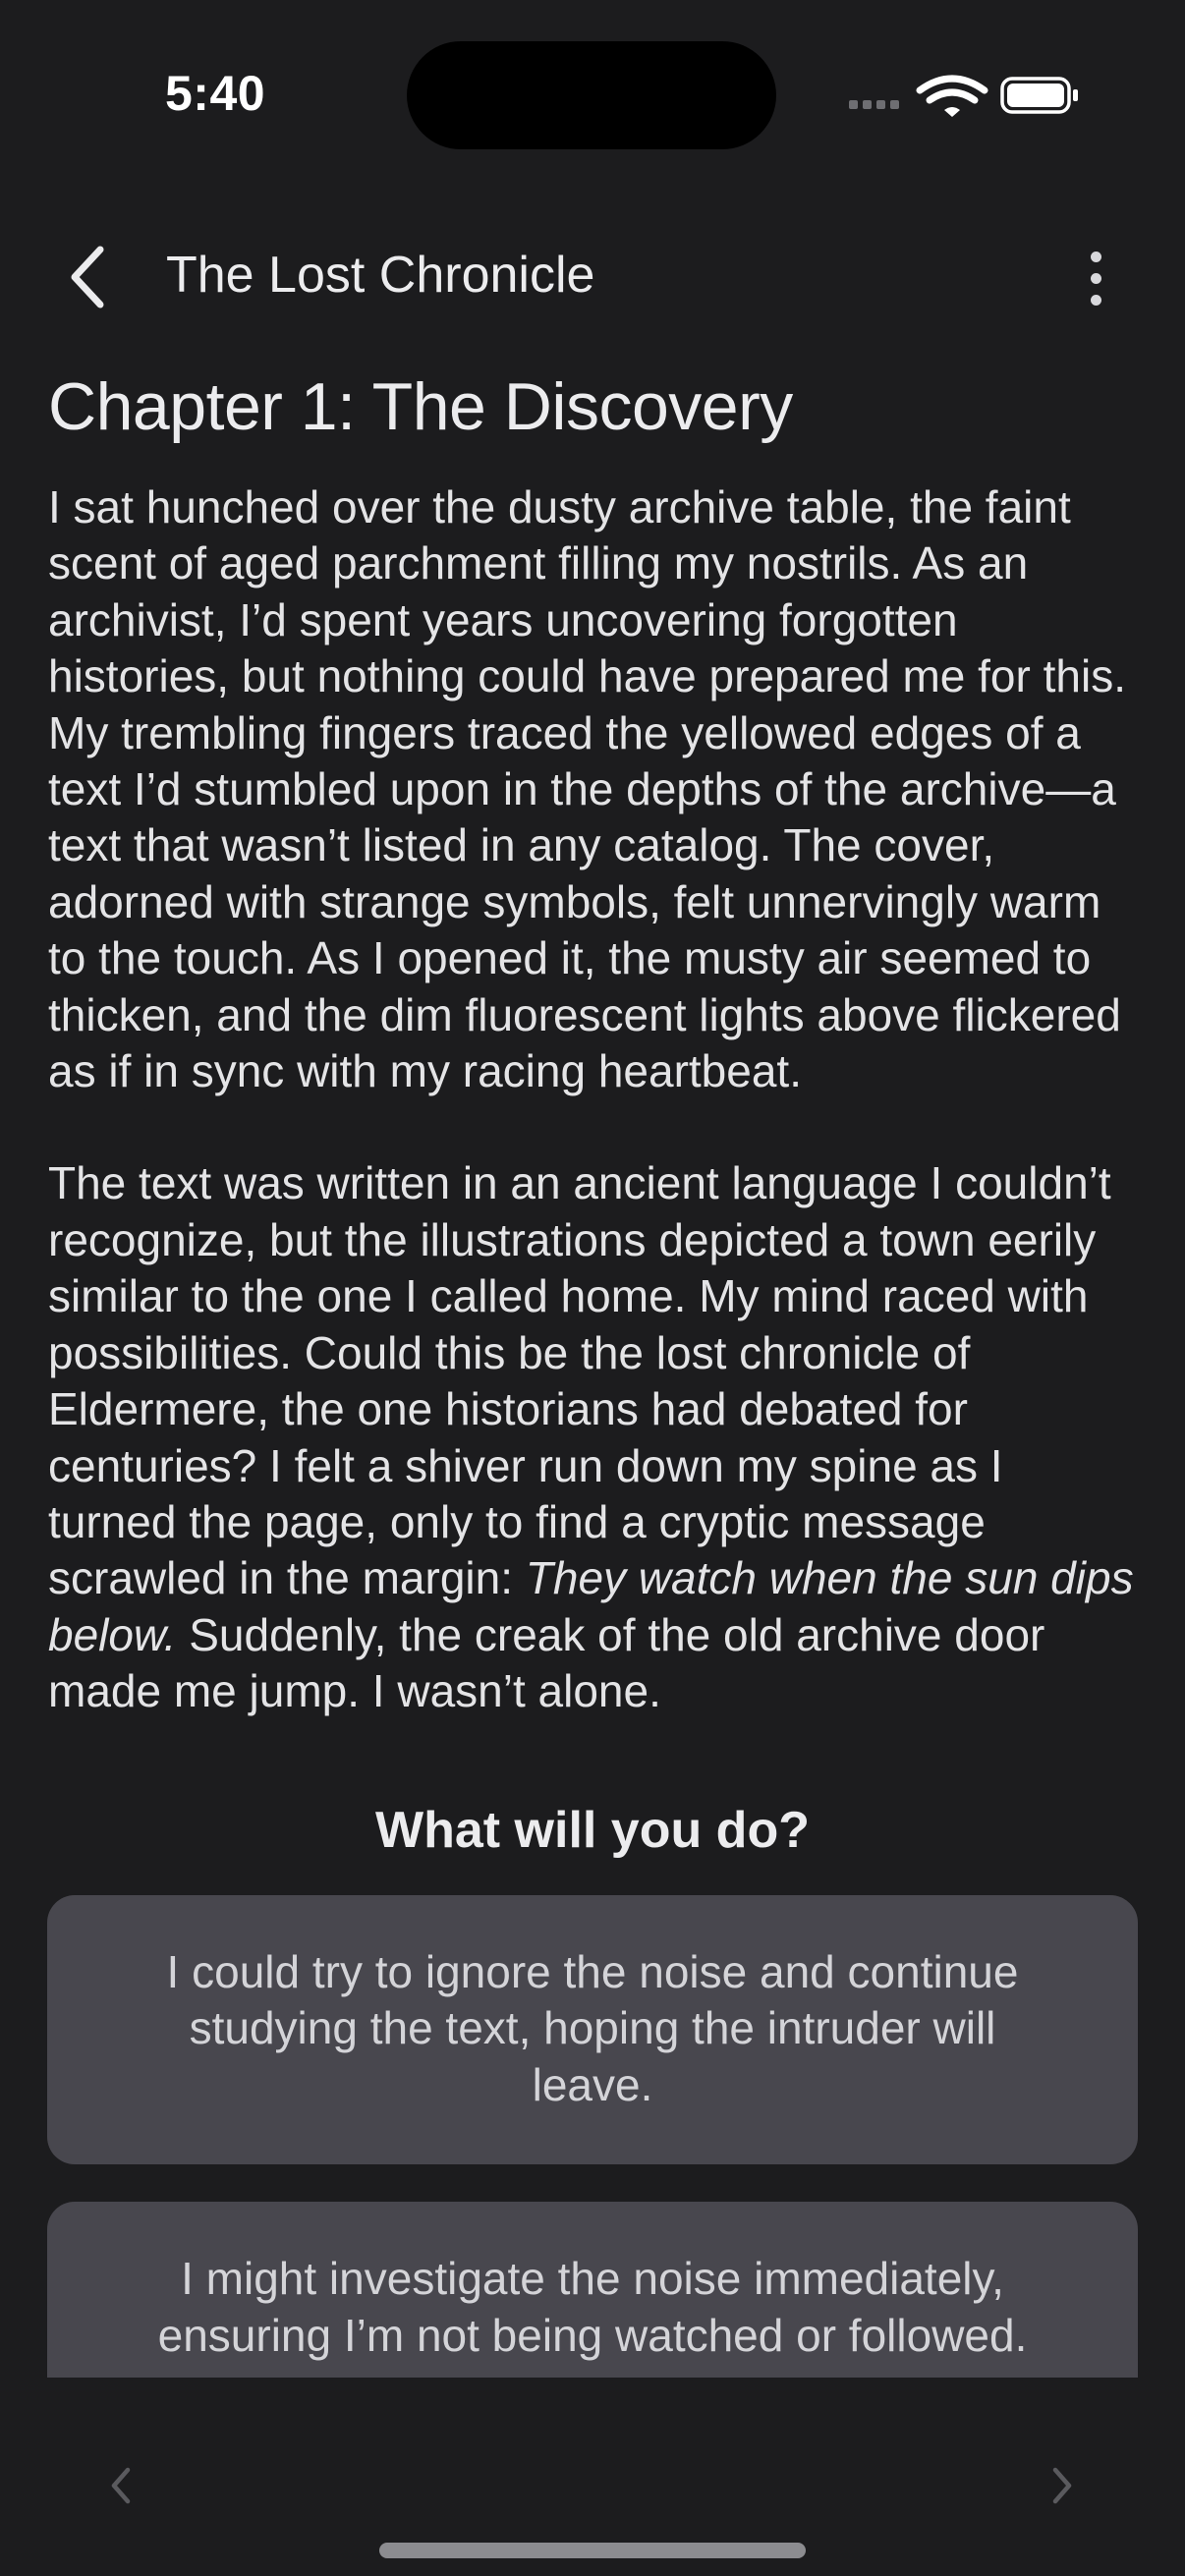 This screenshot has width=1185, height=2576. I want to click on back-button, so click(89, 277).